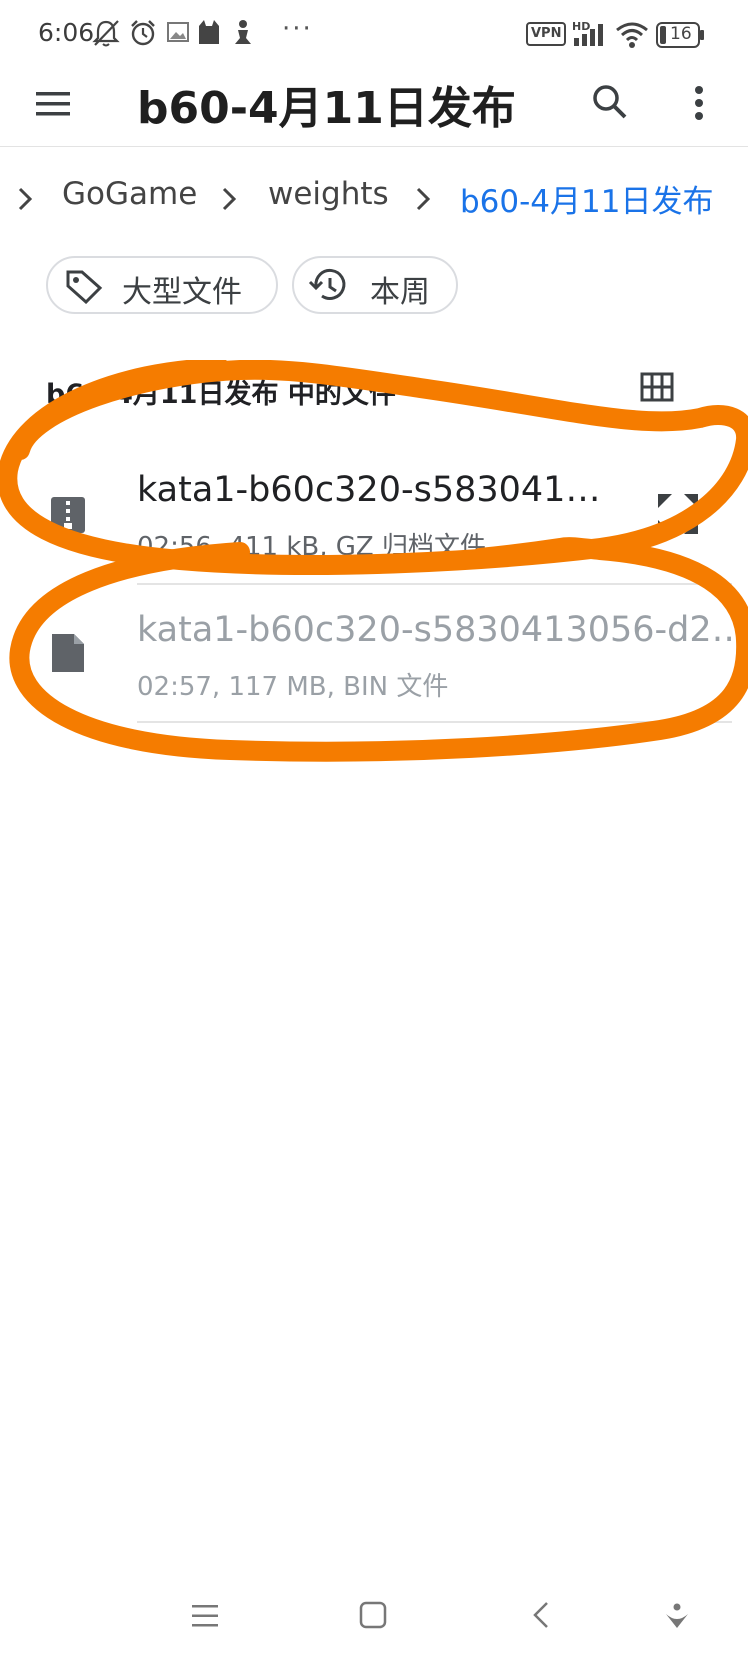 This screenshot has height=1662, width=748. Describe the element at coordinates (143, 33) in the screenshot. I see `alarm-icon` at that location.